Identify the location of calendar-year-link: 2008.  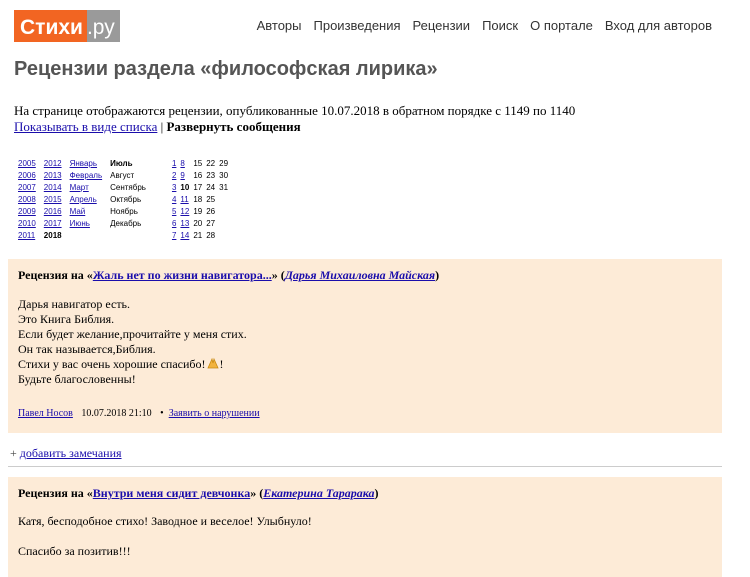
(27, 199).